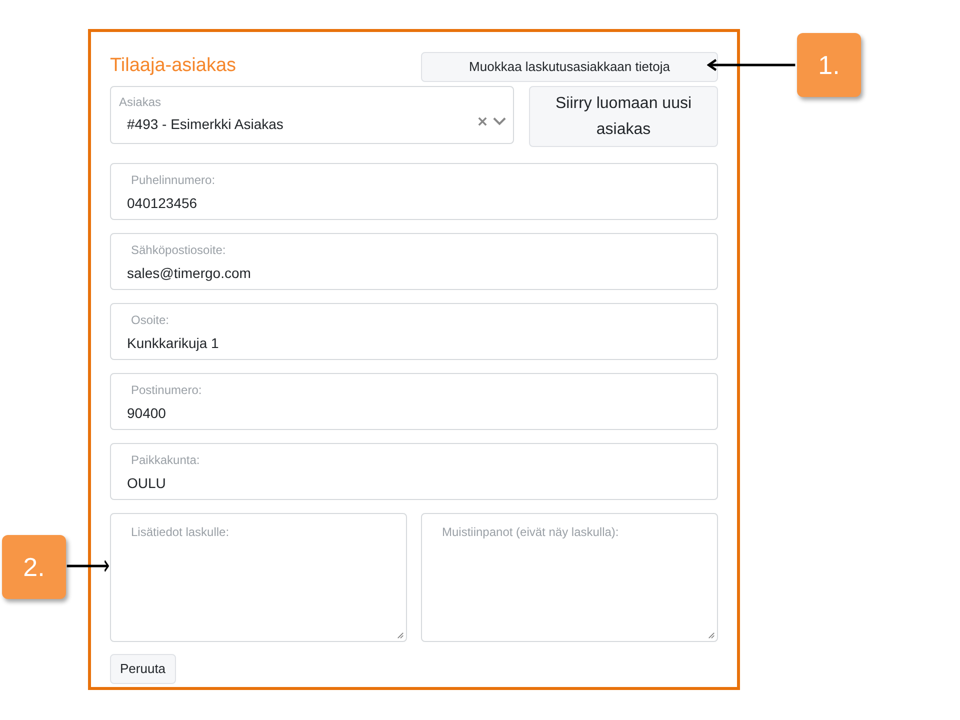  Describe the element at coordinates (179, 250) in the screenshot. I see `field-label: Sähköpostiosoite:` at that location.